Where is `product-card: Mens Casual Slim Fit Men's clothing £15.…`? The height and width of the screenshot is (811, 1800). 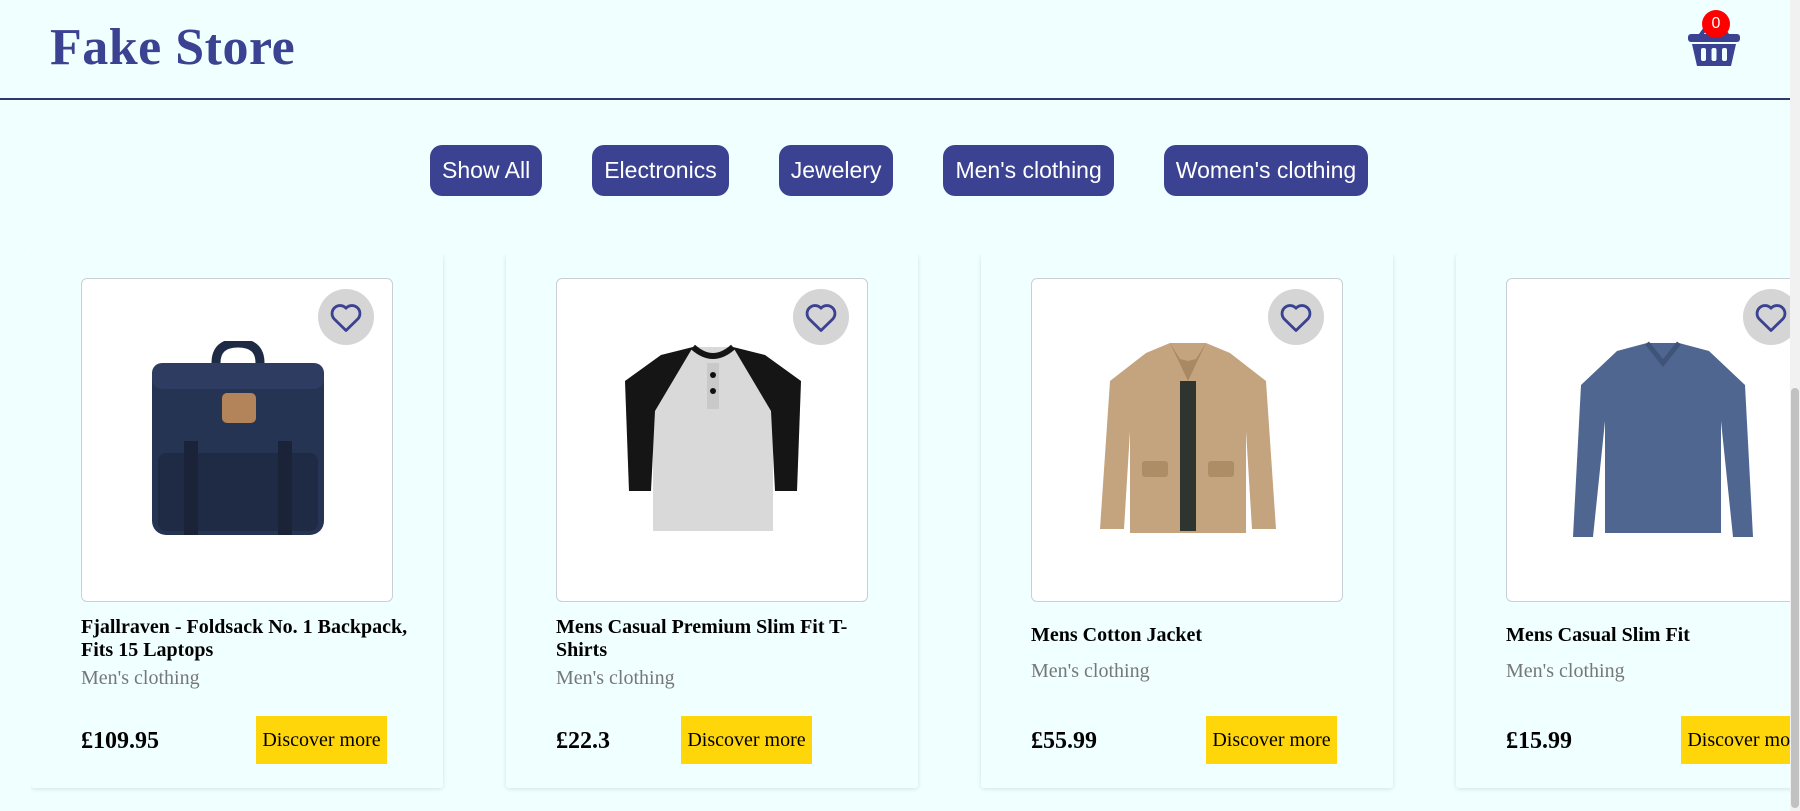
product-card: Mens Casual Slim Fit Men's clothing £15.… is located at coordinates (1623, 521).